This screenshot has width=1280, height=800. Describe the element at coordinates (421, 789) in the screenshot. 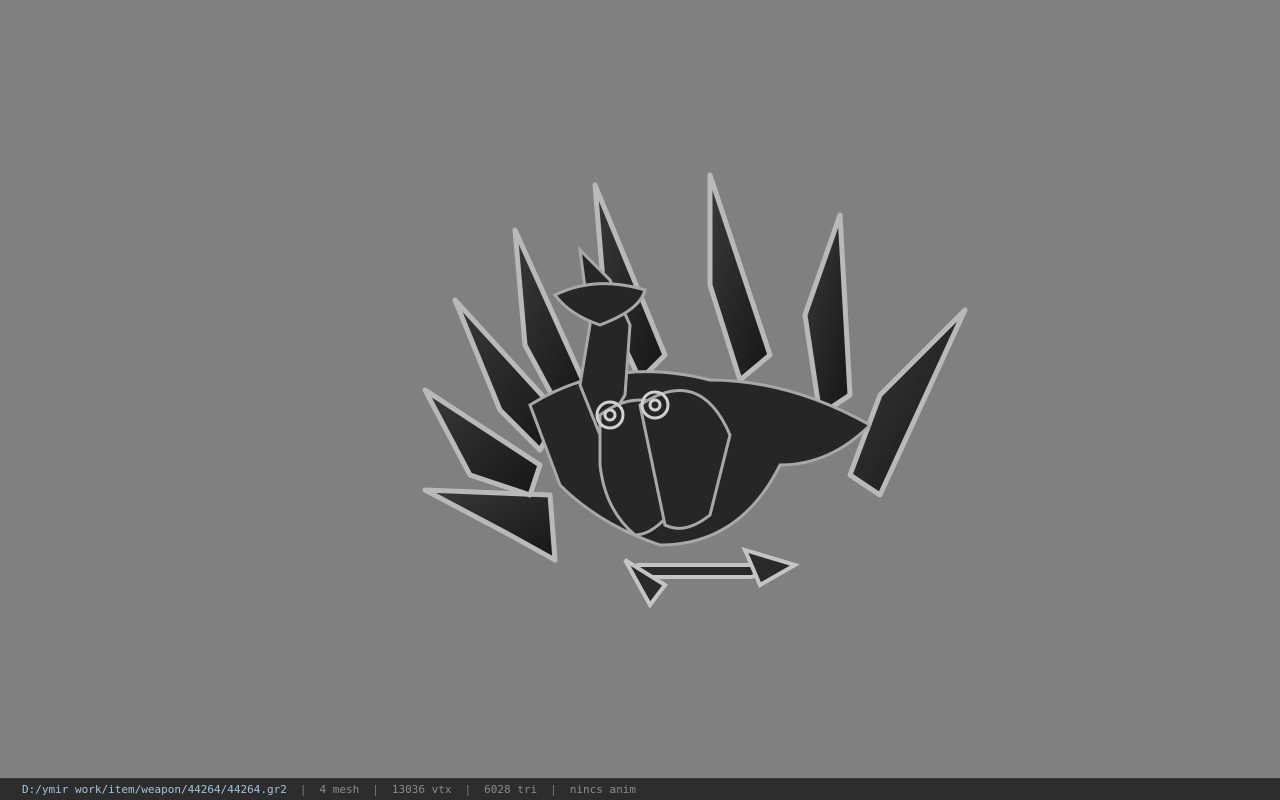

I see `vertex-count: 13036 vtx` at that location.